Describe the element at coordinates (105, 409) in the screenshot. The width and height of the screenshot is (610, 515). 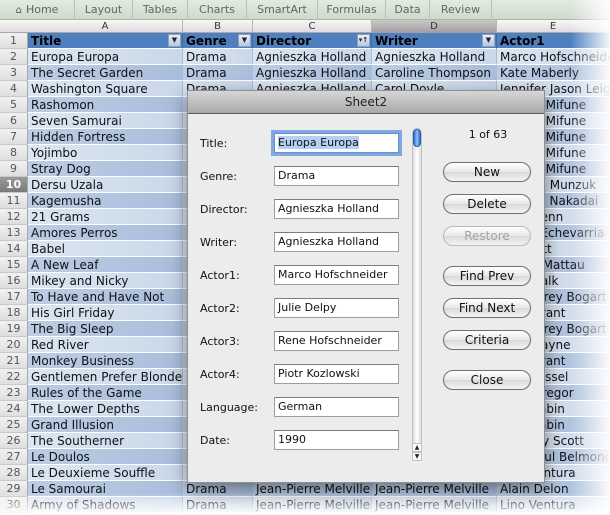
I see `cell-title: The Lower Depths` at that location.